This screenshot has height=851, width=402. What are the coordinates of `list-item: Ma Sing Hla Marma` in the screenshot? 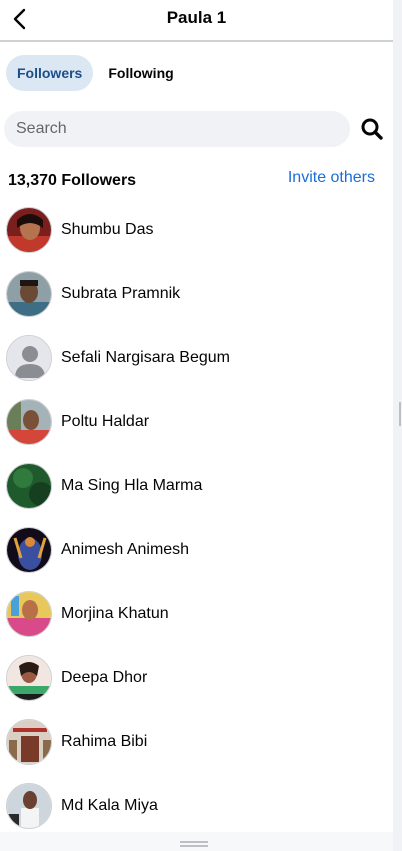 It's located at (196, 486).